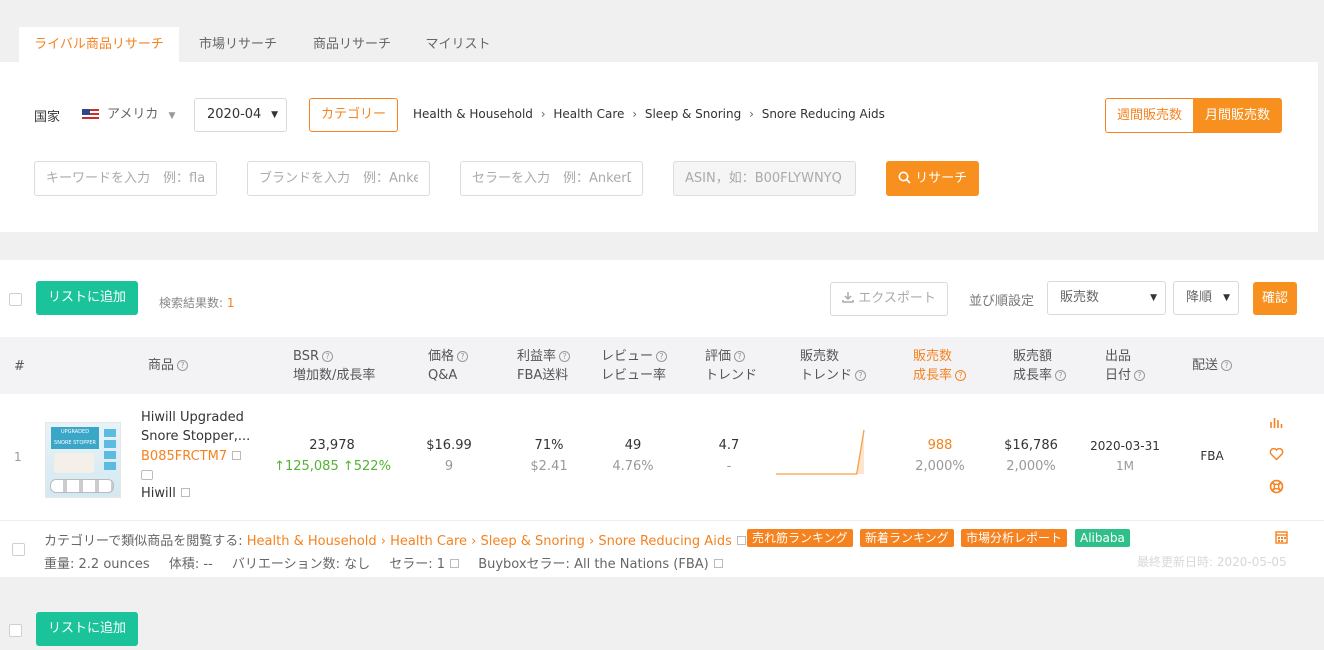 The height and width of the screenshot is (650, 1324). What do you see at coordinates (543, 375) in the screenshot?
I see `col-margin-sub: FBA送料` at bounding box center [543, 375].